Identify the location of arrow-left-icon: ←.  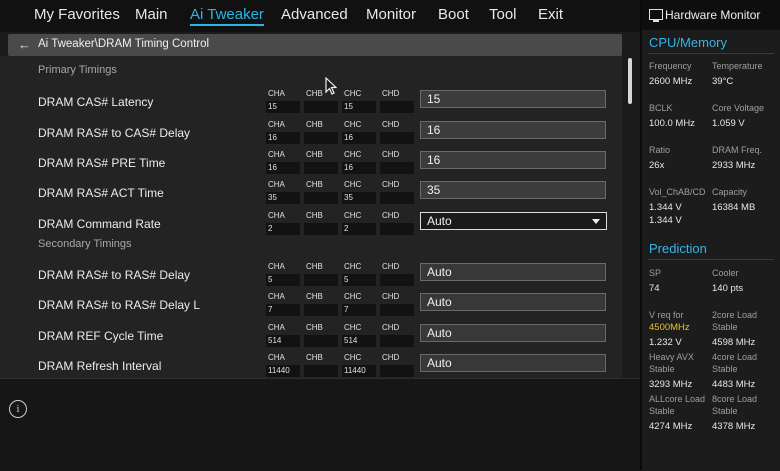
(24, 44).